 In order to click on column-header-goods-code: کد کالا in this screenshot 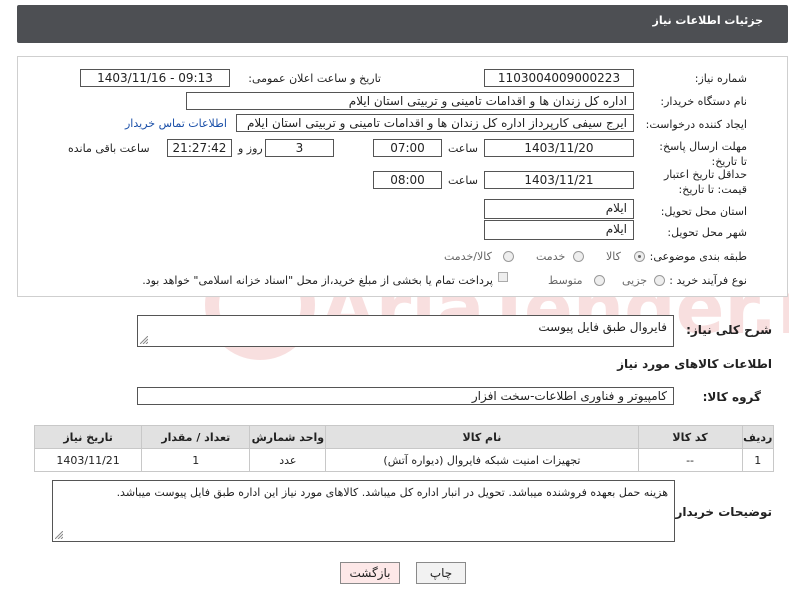, I will do `click(690, 437)`.